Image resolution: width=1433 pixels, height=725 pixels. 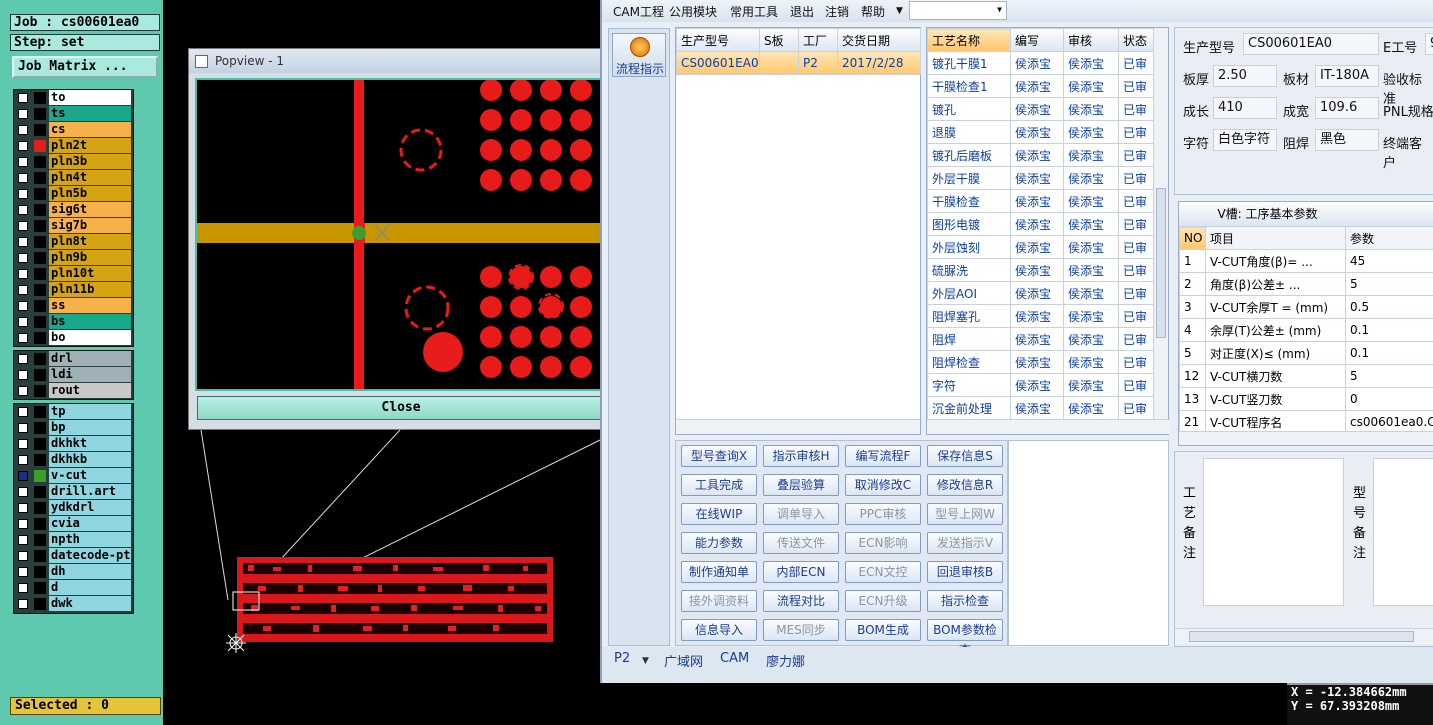 What do you see at coordinates (1389, 238) in the screenshot?
I see `vcut-header: 参数` at bounding box center [1389, 238].